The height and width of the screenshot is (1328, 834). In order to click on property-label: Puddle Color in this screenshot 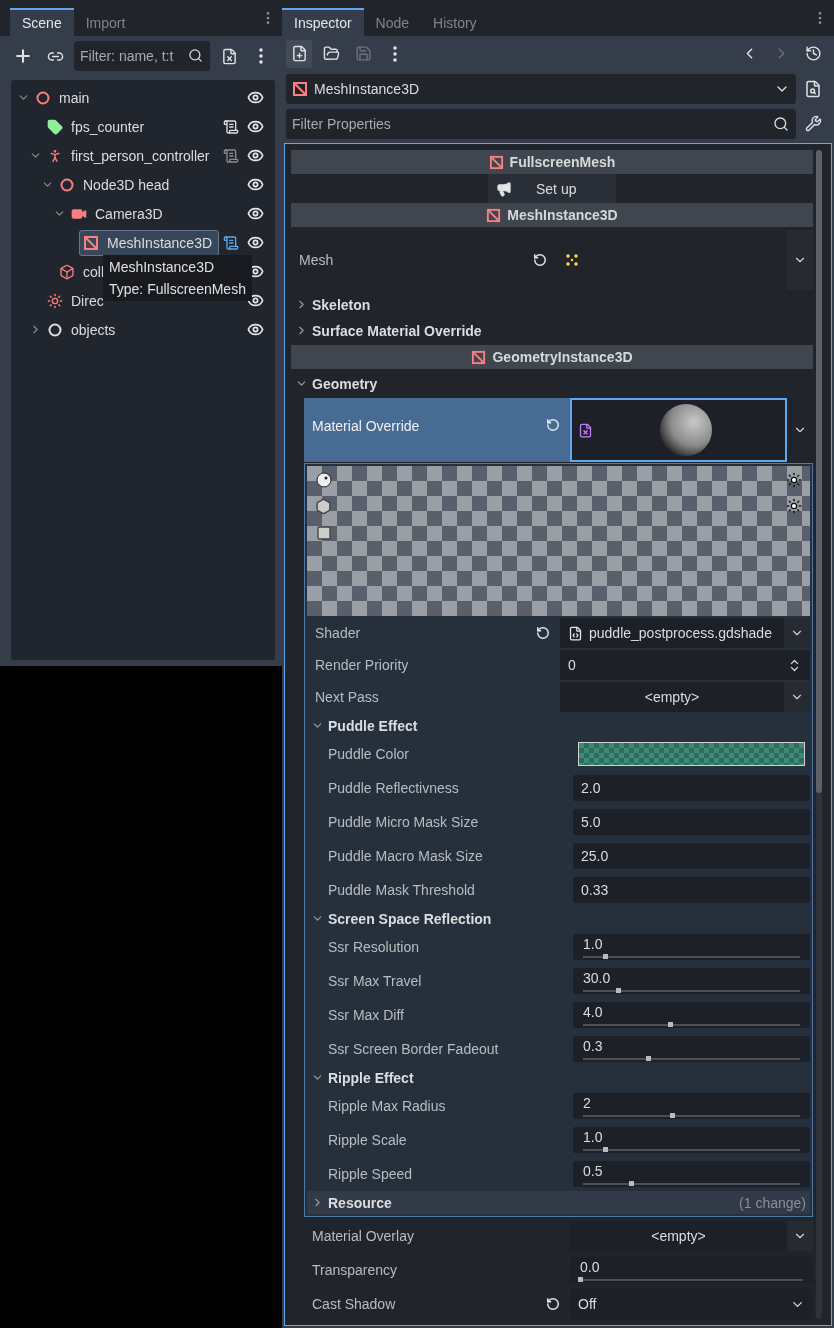, I will do `click(368, 754)`.